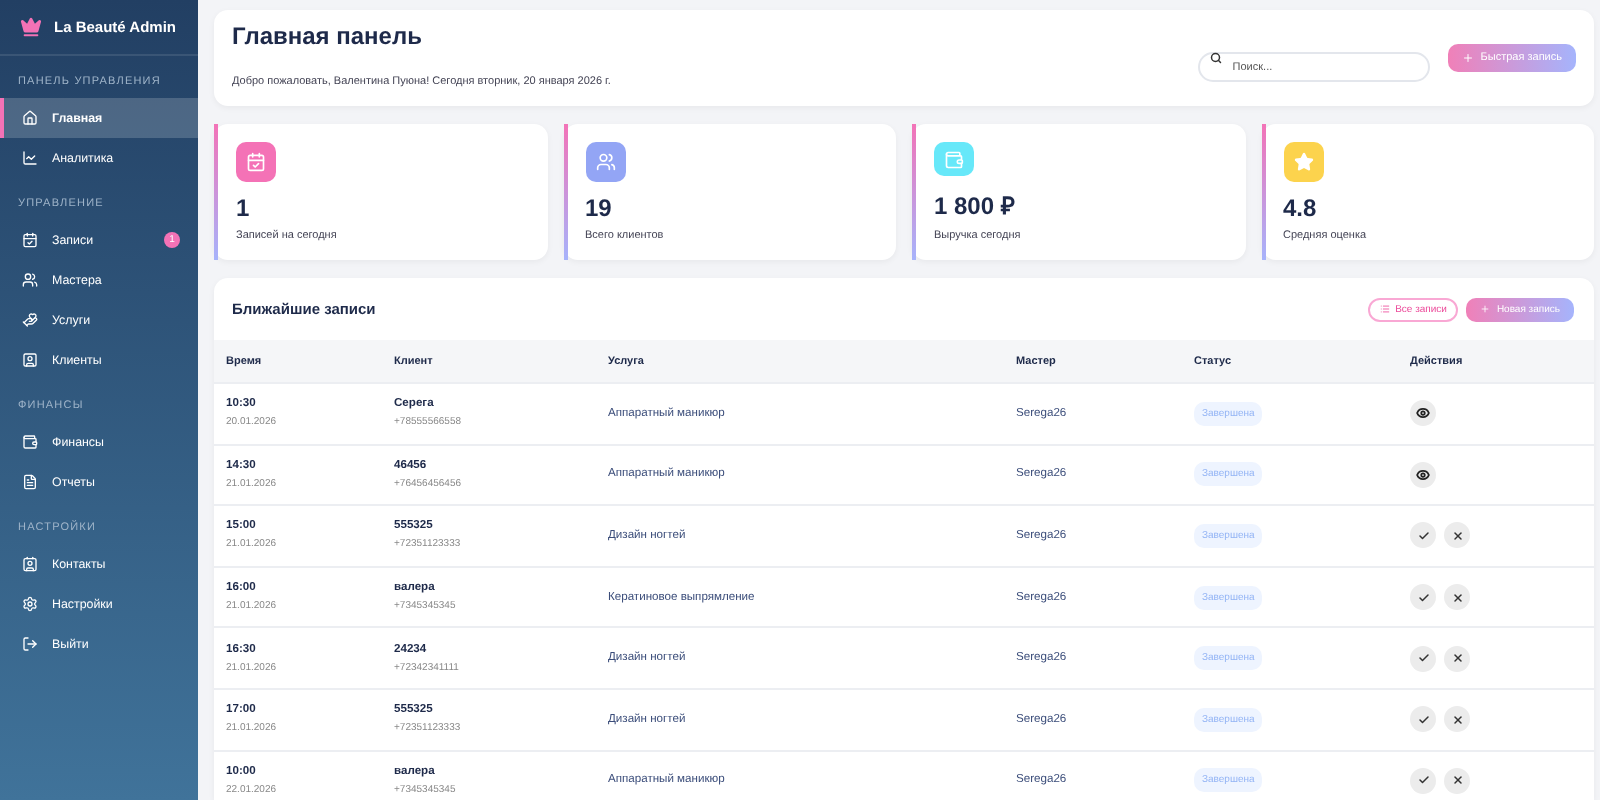 This screenshot has height=800, width=1600. What do you see at coordinates (1216, 58) in the screenshot?
I see `search-icon` at bounding box center [1216, 58].